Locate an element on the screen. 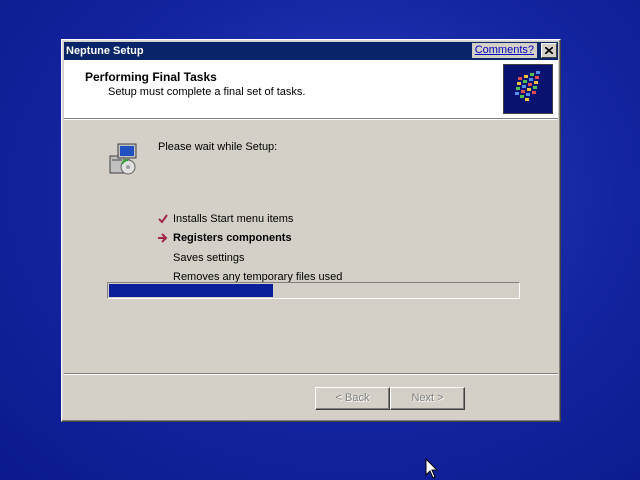  task-item: Registers components is located at coordinates (225, 238).